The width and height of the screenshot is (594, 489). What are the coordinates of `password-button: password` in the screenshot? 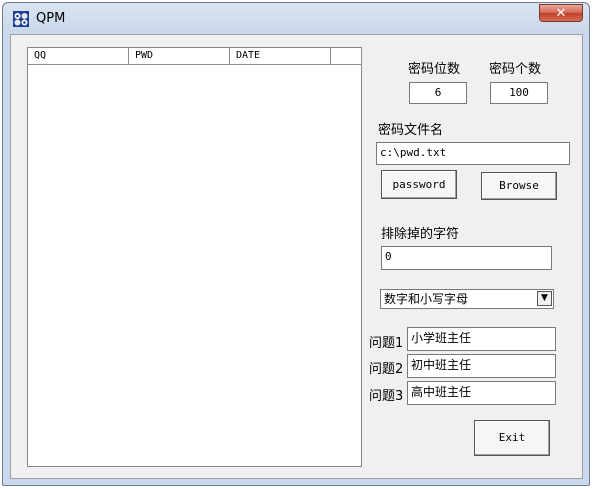 It's located at (419, 184).